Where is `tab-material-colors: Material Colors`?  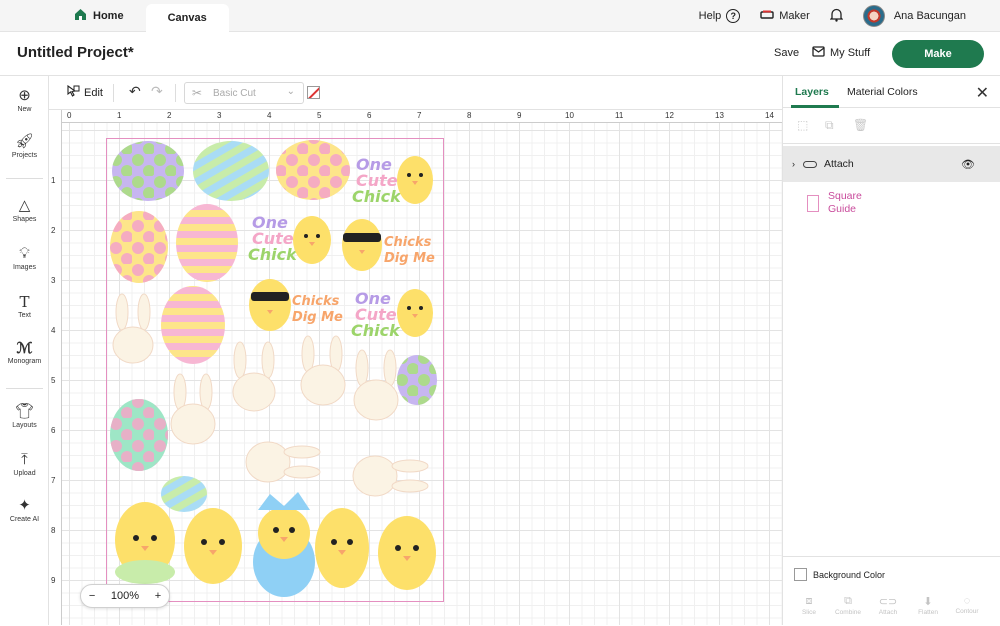 tab-material-colors: Material Colors is located at coordinates (882, 92).